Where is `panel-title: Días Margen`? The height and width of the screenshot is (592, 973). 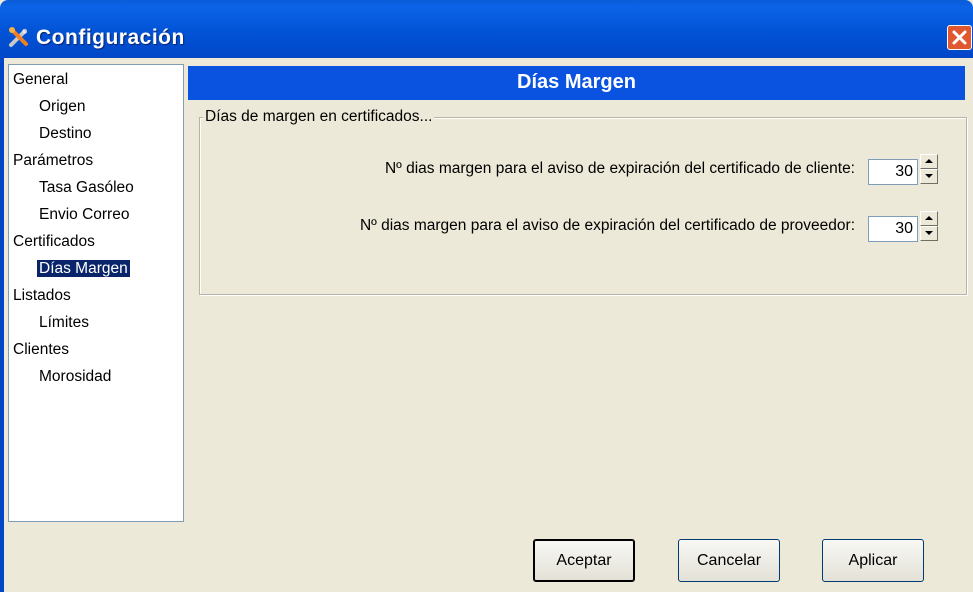
panel-title: Días Margen is located at coordinates (576, 82).